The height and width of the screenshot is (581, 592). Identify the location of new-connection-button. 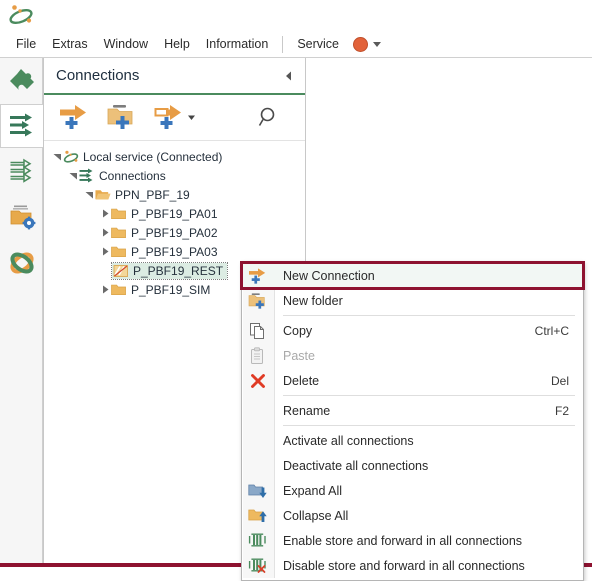
(74, 118).